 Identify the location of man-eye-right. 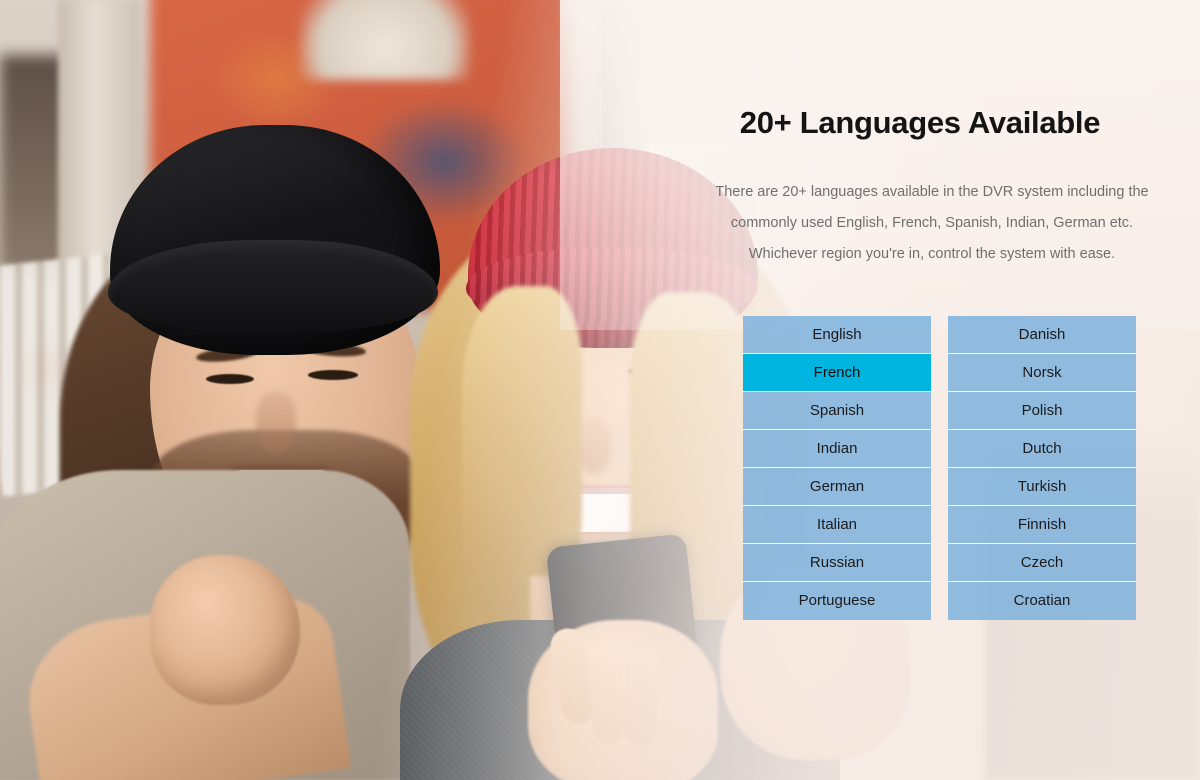
(333, 375).